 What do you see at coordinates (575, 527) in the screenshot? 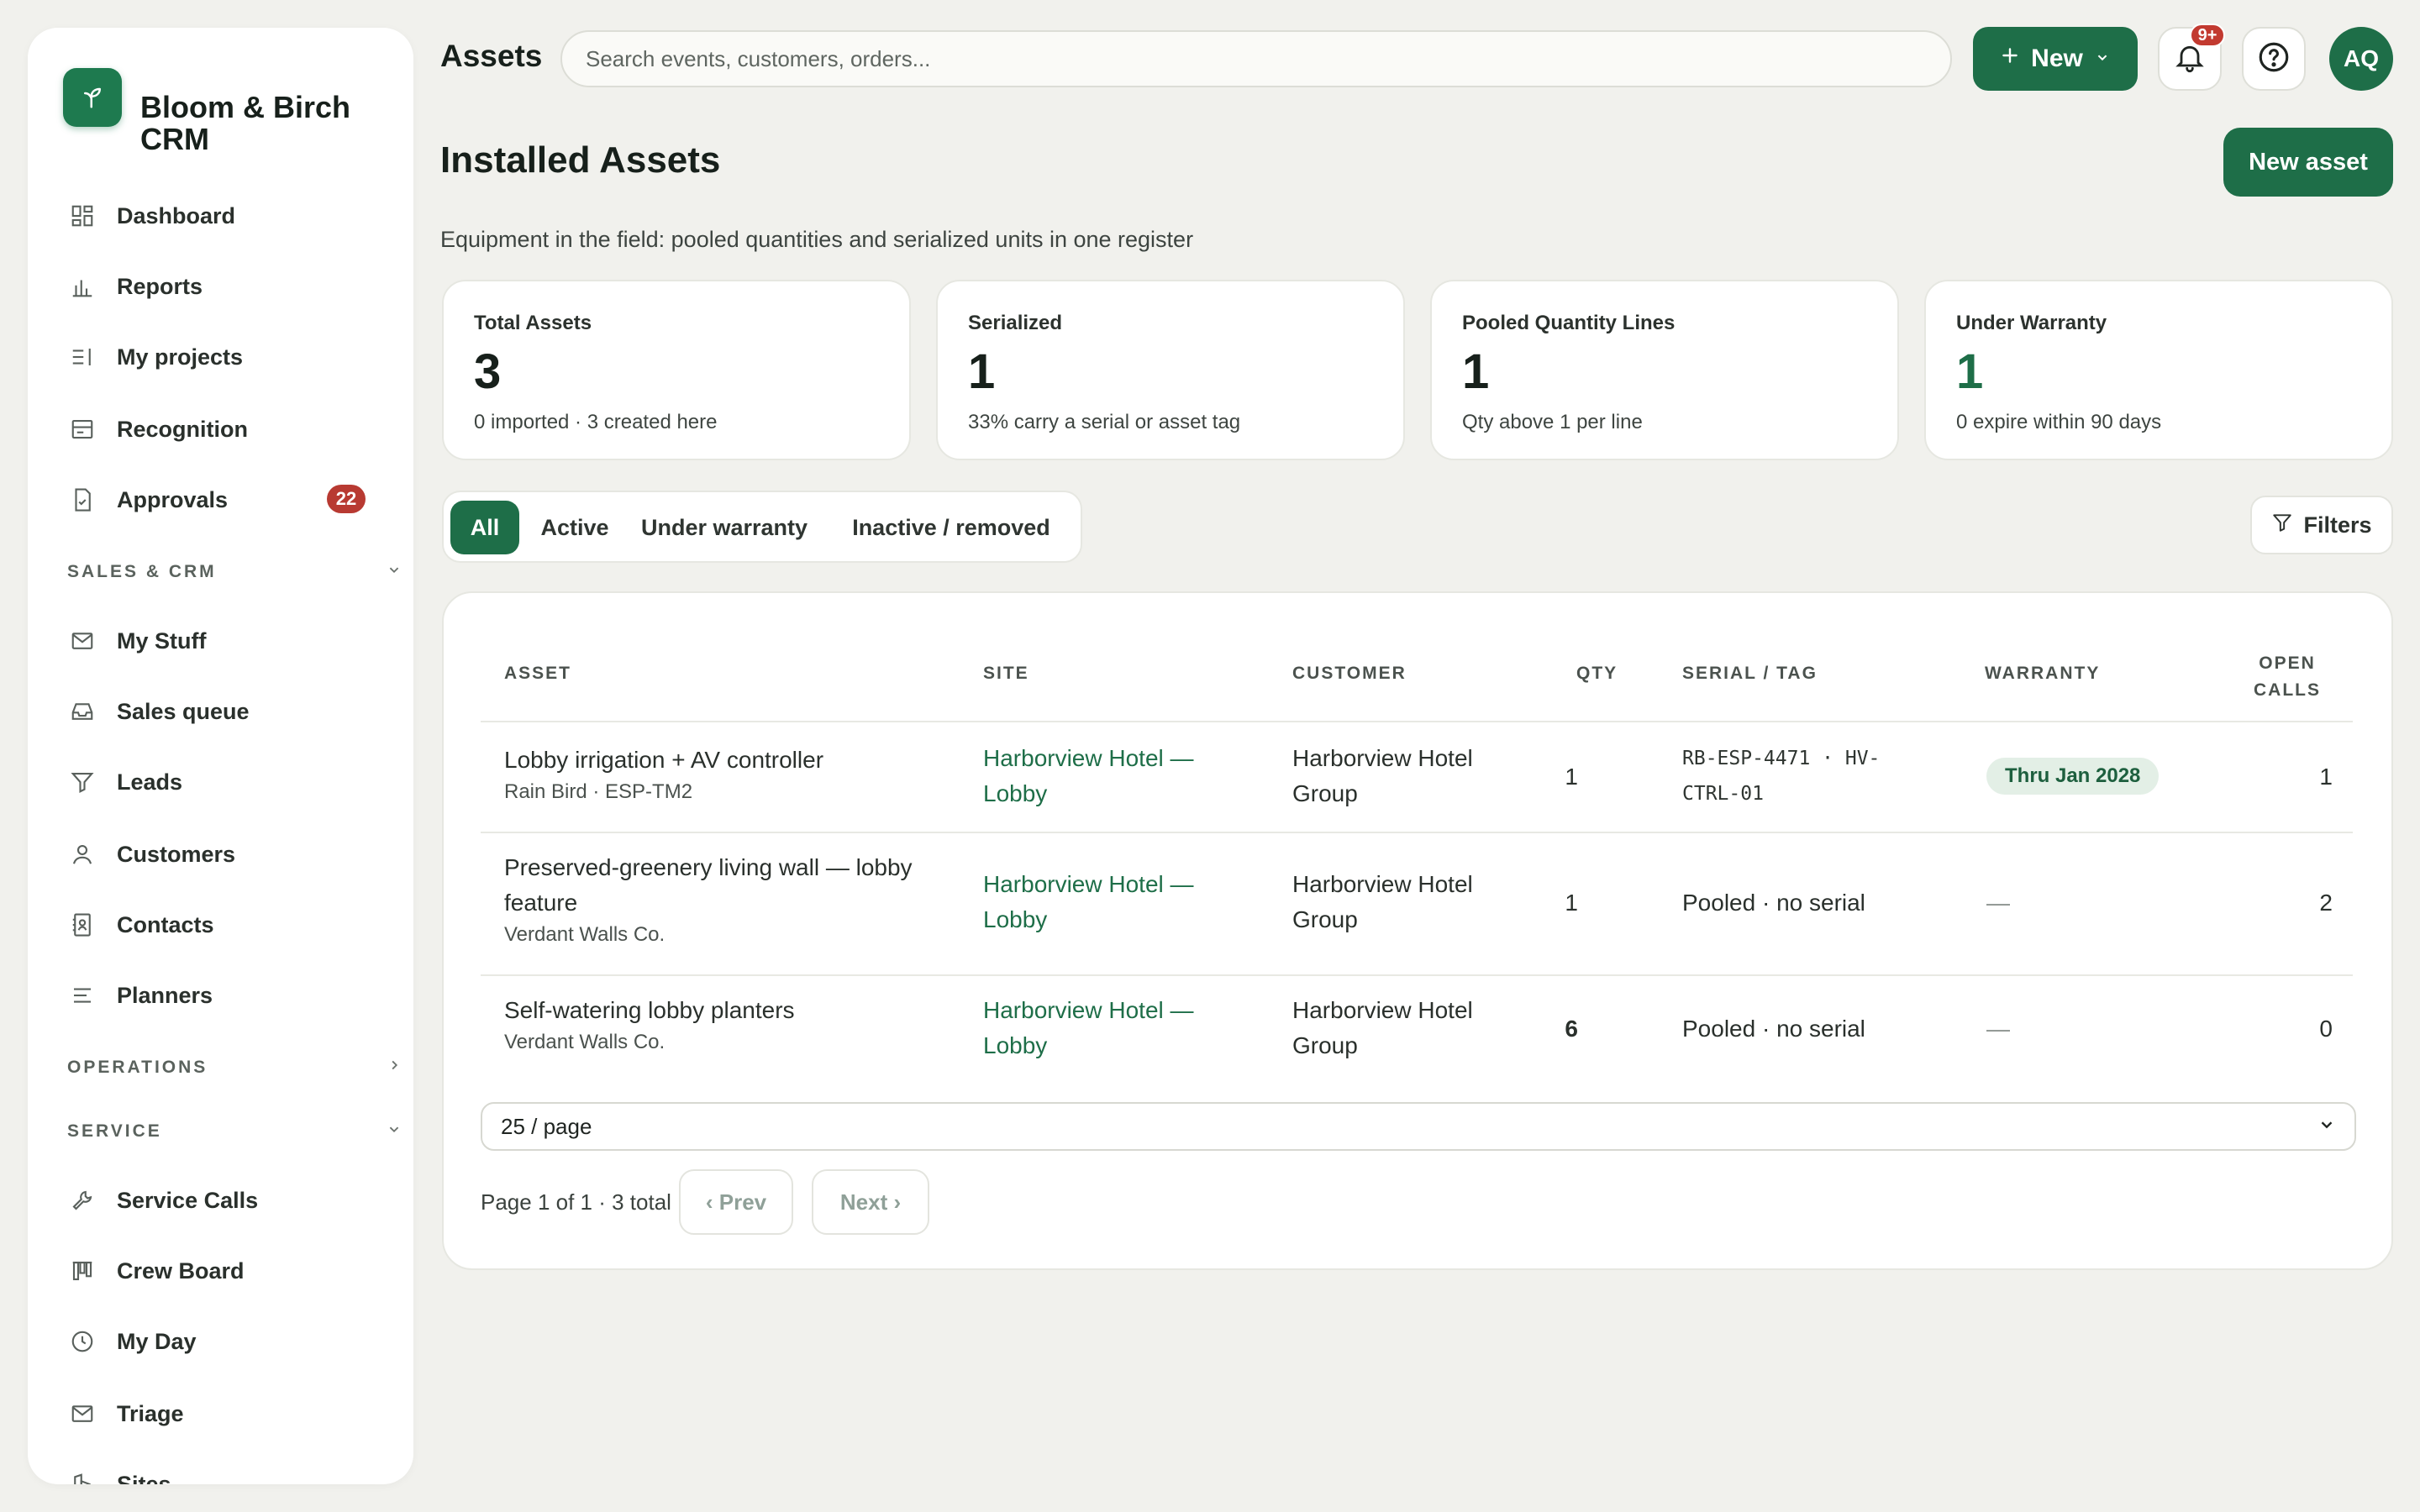
I see `tab-active: Active` at bounding box center [575, 527].